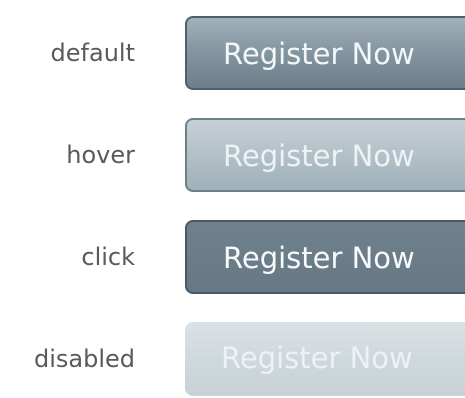 Image resolution: width=465 pixels, height=398 pixels. Describe the element at coordinates (325, 359) in the screenshot. I see `register-now-button-disabled: Register Now` at that location.